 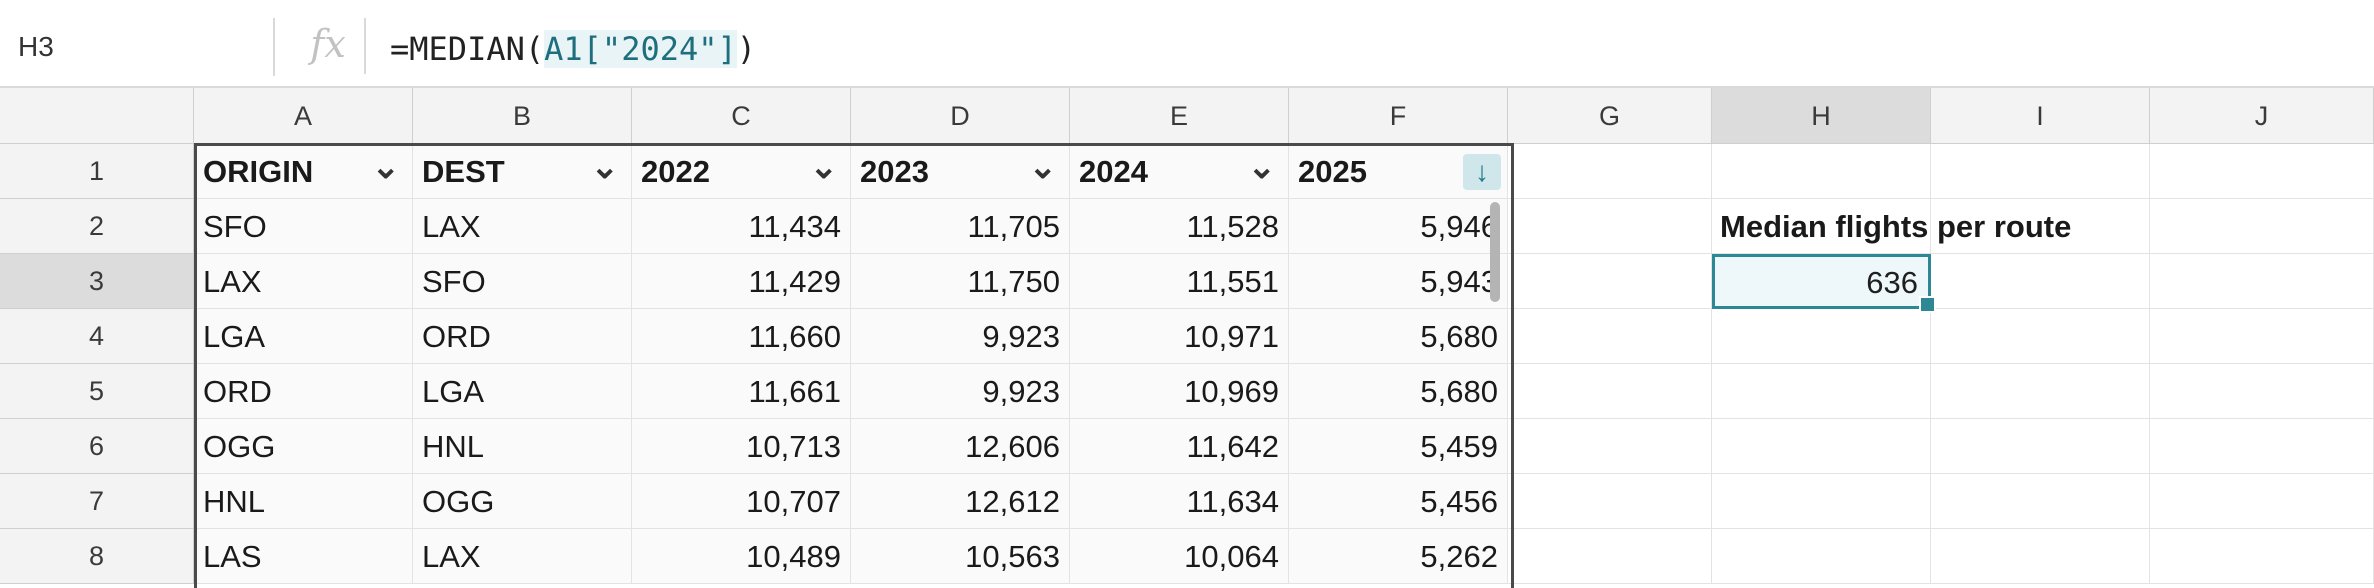 What do you see at coordinates (1398, 116) in the screenshot?
I see `column-header-f: F` at bounding box center [1398, 116].